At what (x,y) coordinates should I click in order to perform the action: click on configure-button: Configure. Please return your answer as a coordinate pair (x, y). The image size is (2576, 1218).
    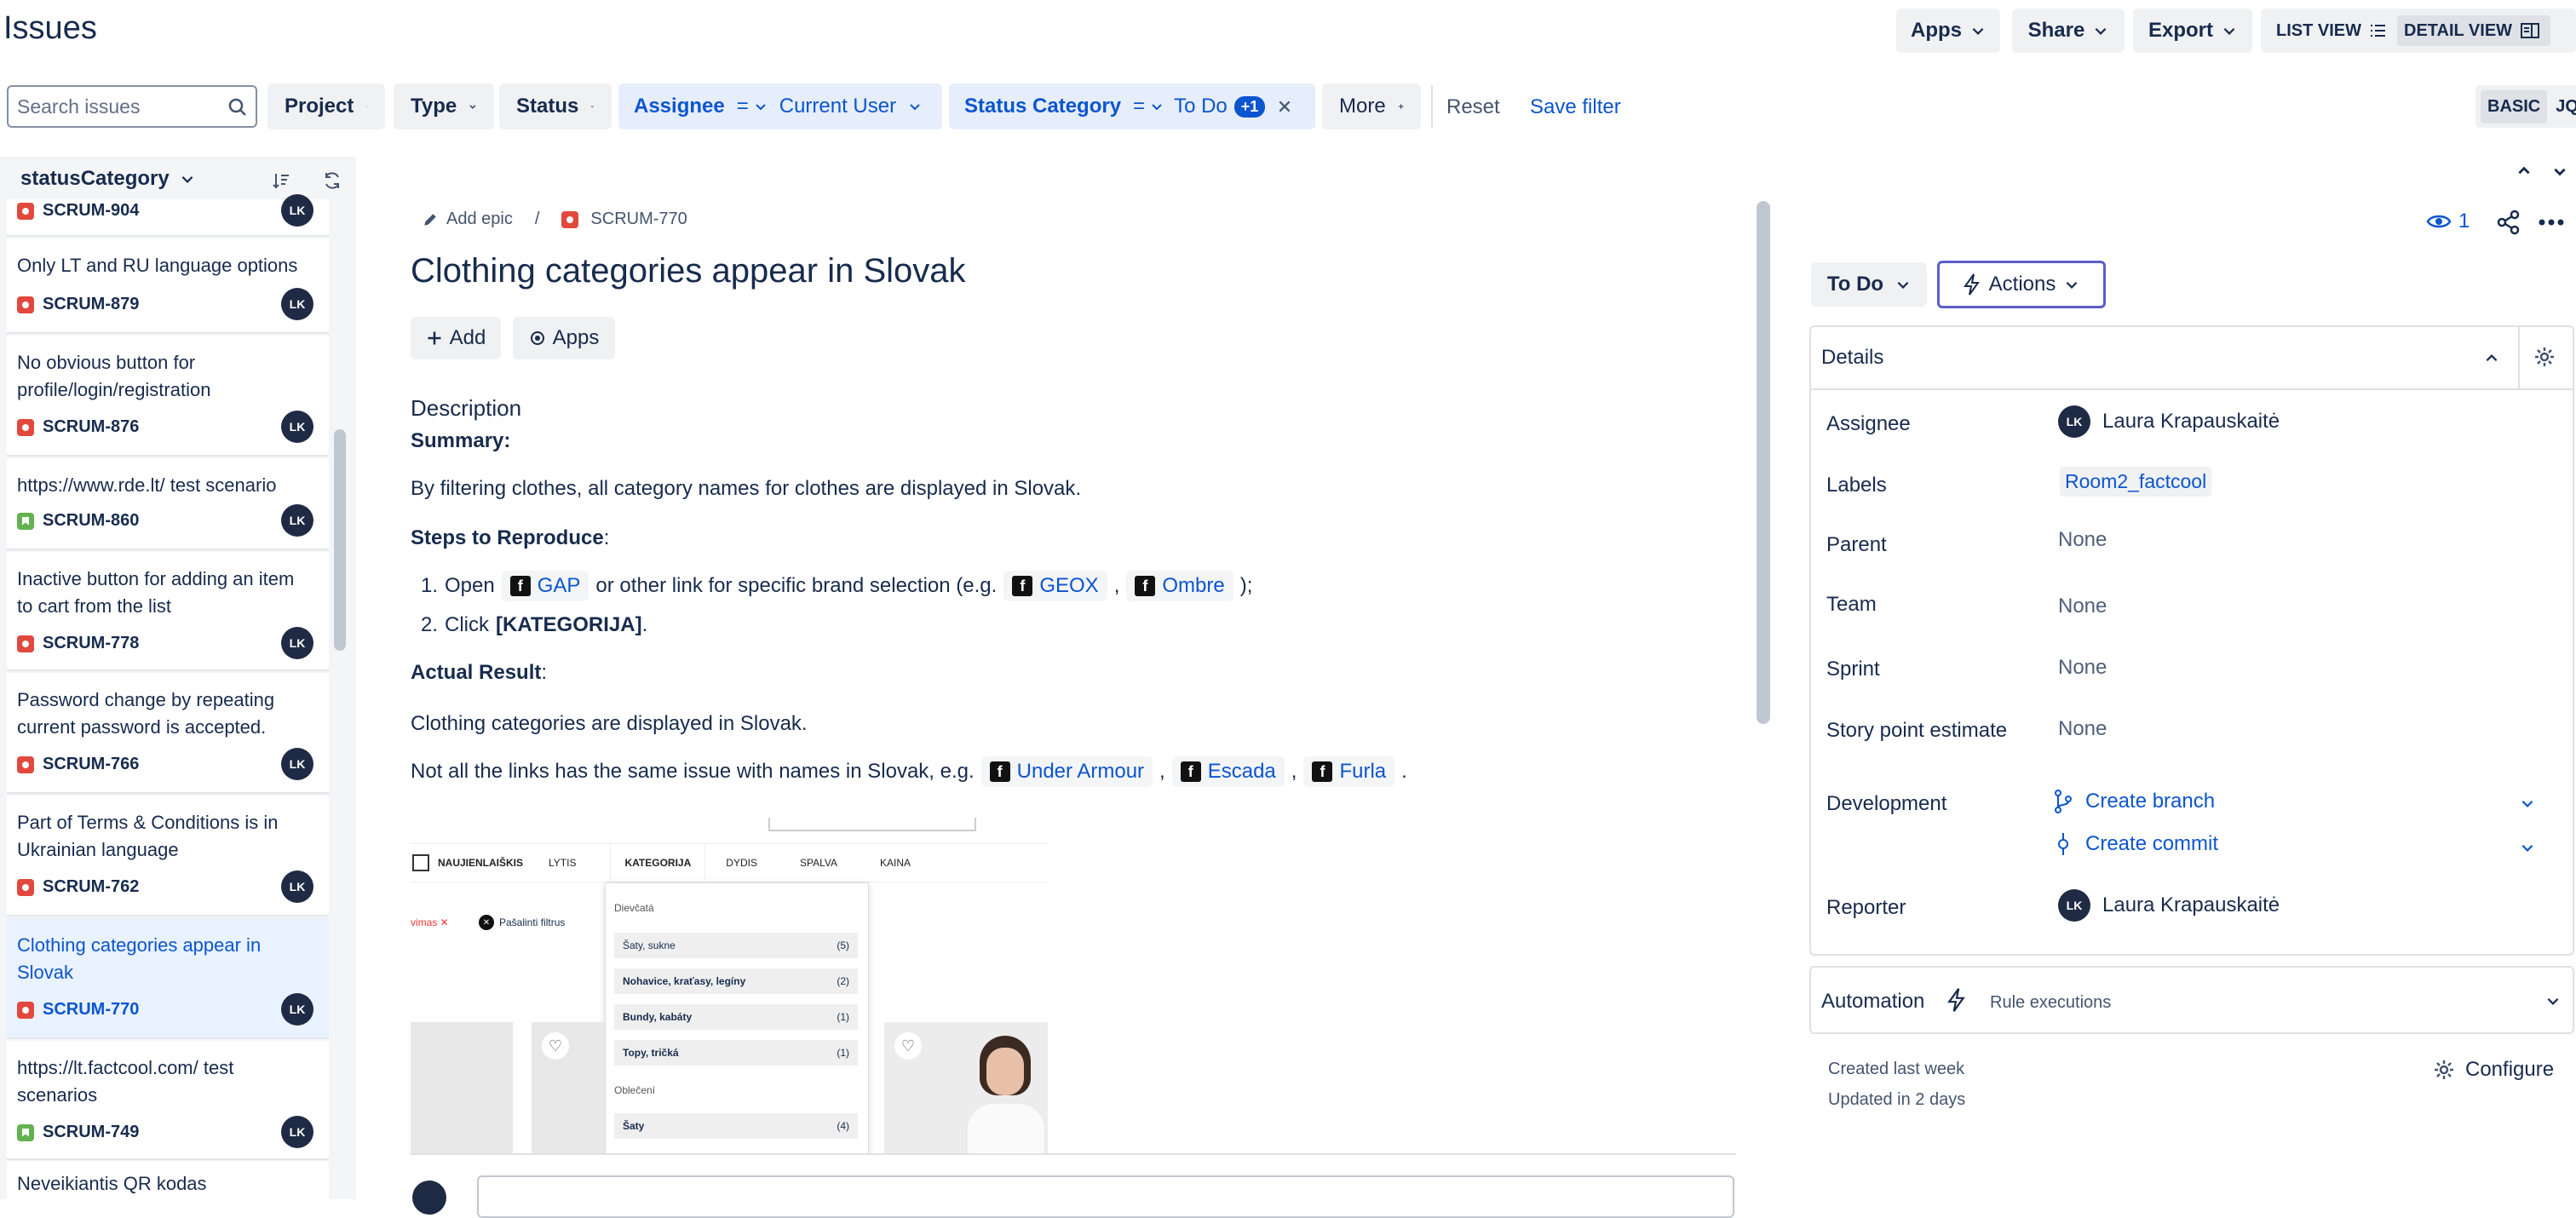
    Looking at the image, I should click on (2494, 1070).